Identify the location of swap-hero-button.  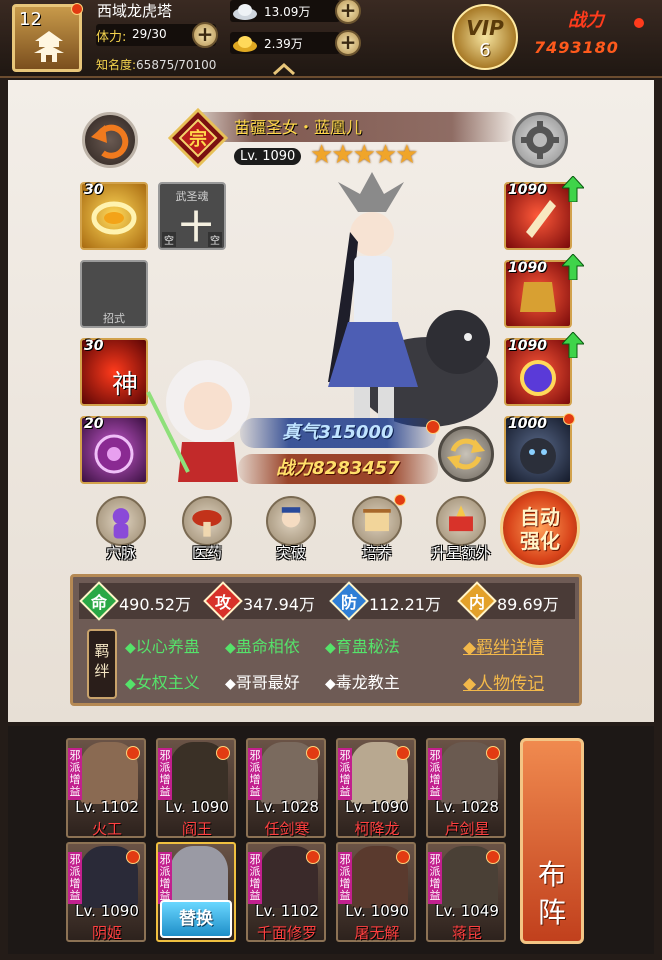
(466, 454).